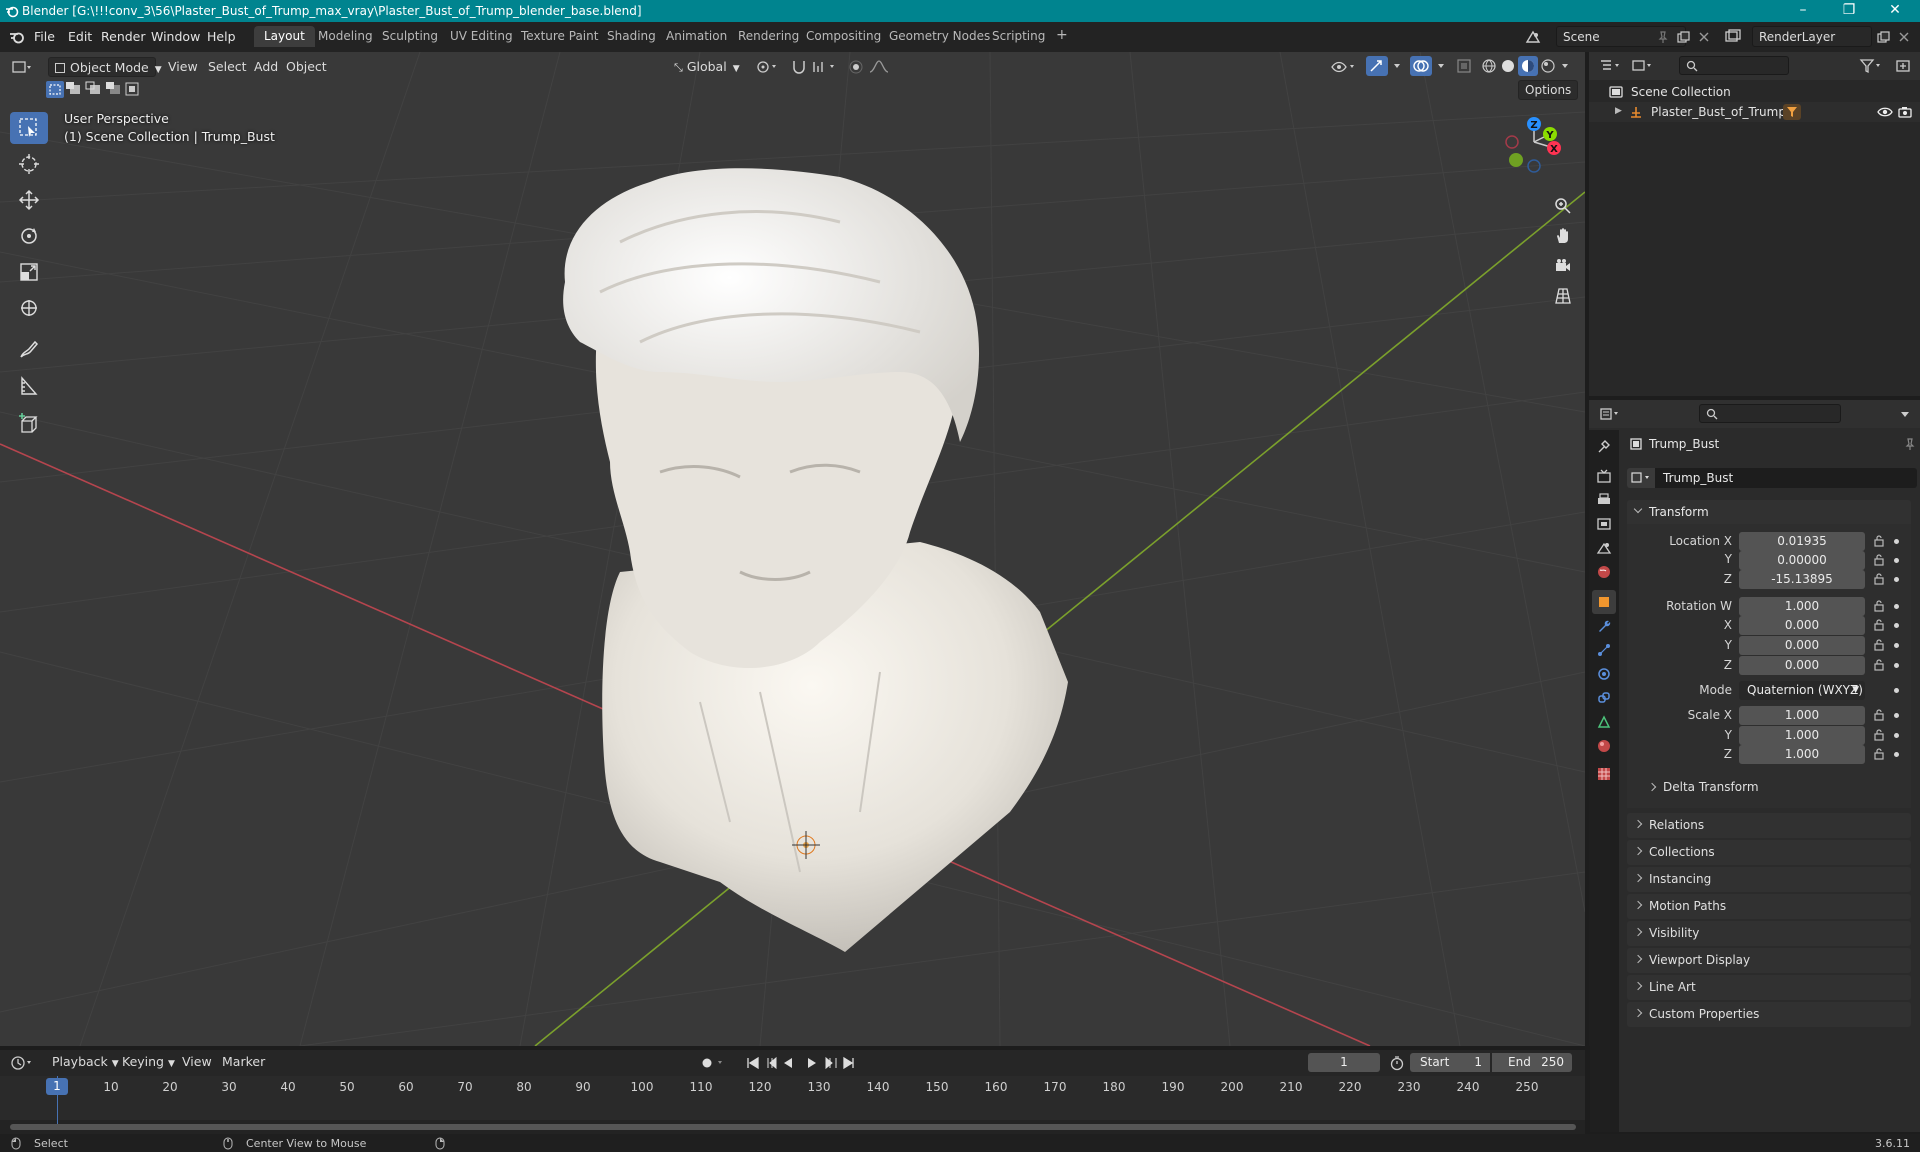 This screenshot has height=1152, width=1920. Describe the element at coordinates (1377, 66) in the screenshot. I see `gizmo-toggle-button` at that location.